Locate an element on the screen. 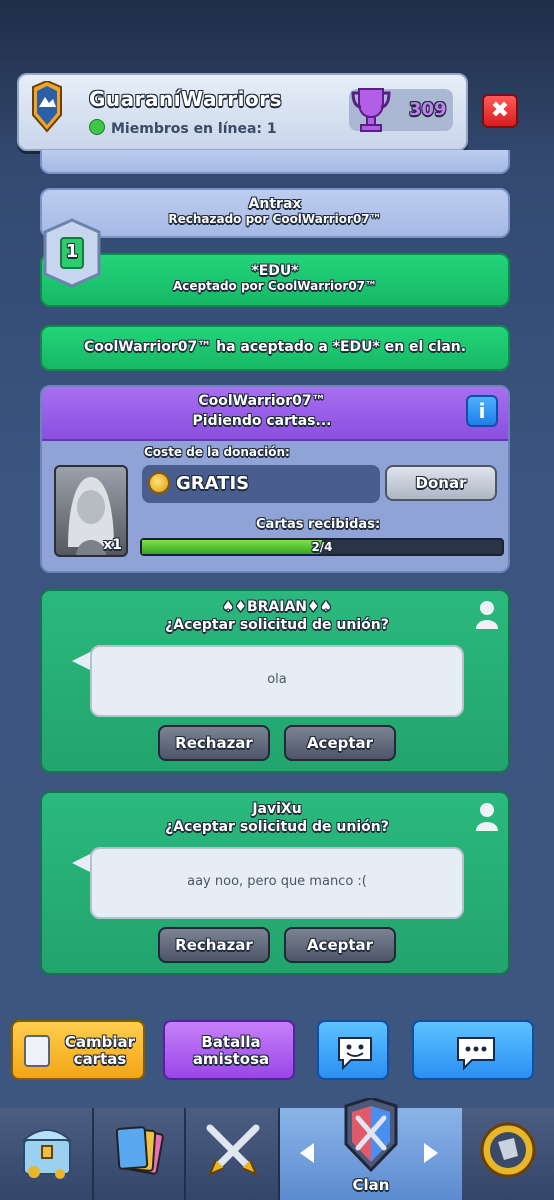 The width and height of the screenshot is (554, 1200). tournament-icon is located at coordinates (508, 1150).